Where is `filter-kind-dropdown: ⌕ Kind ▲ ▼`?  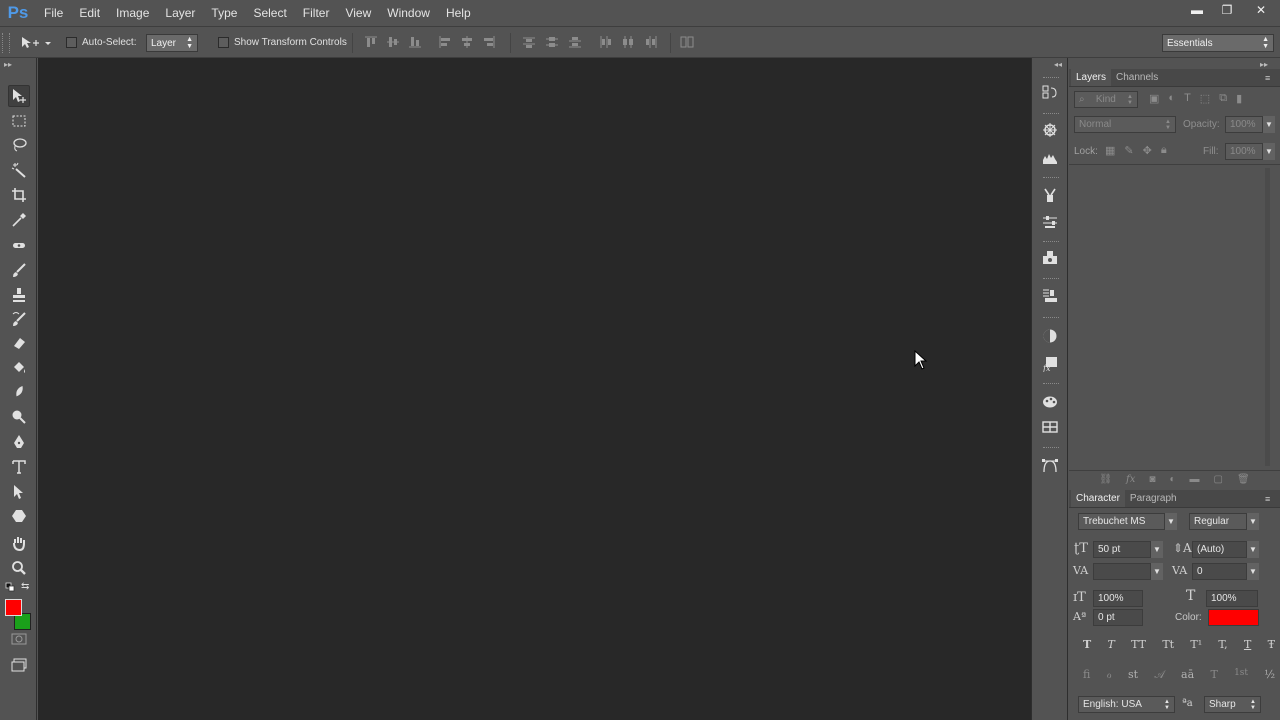 filter-kind-dropdown: ⌕ Kind ▲ ▼ is located at coordinates (1106, 99).